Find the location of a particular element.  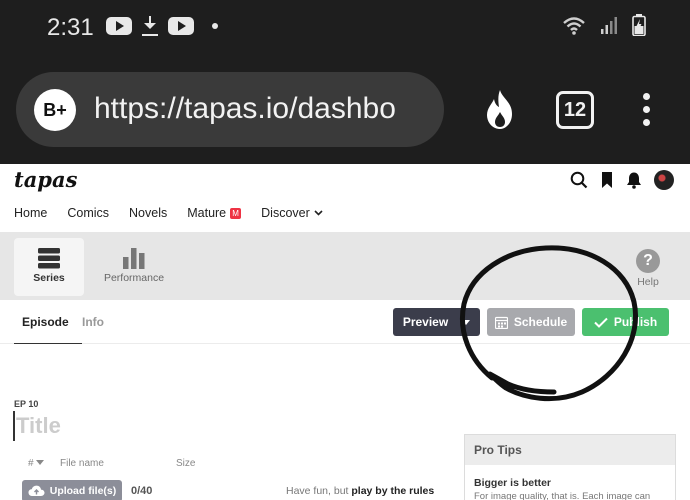

mature-badge: M is located at coordinates (236, 213).